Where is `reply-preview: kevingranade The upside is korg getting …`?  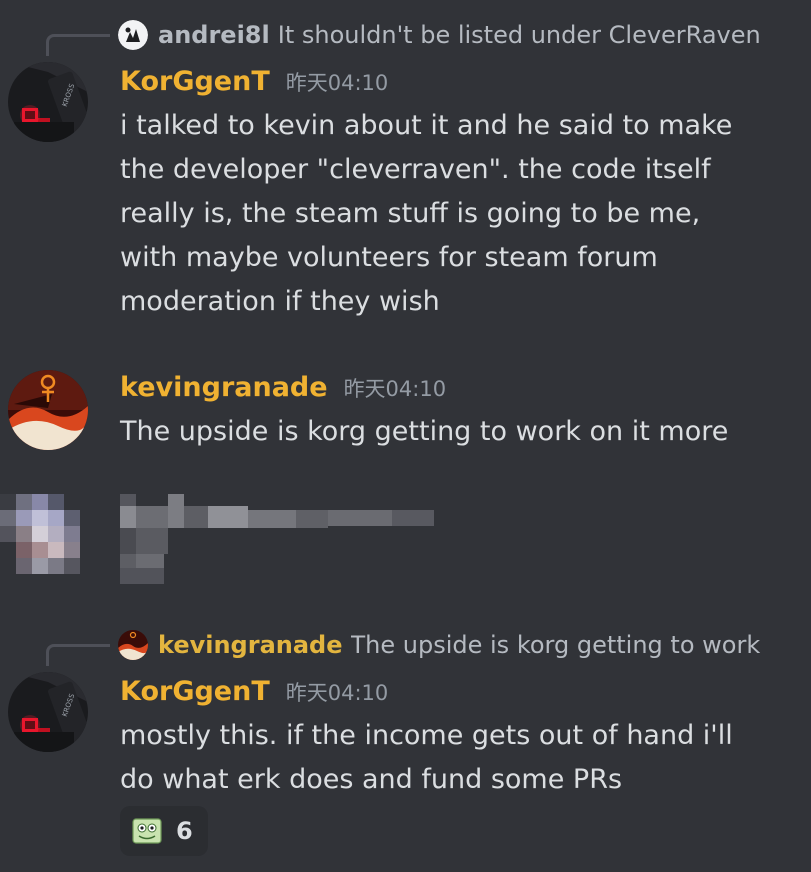
reply-preview: kevingranade The upside is korg getting … is located at coordinates (454, 645).